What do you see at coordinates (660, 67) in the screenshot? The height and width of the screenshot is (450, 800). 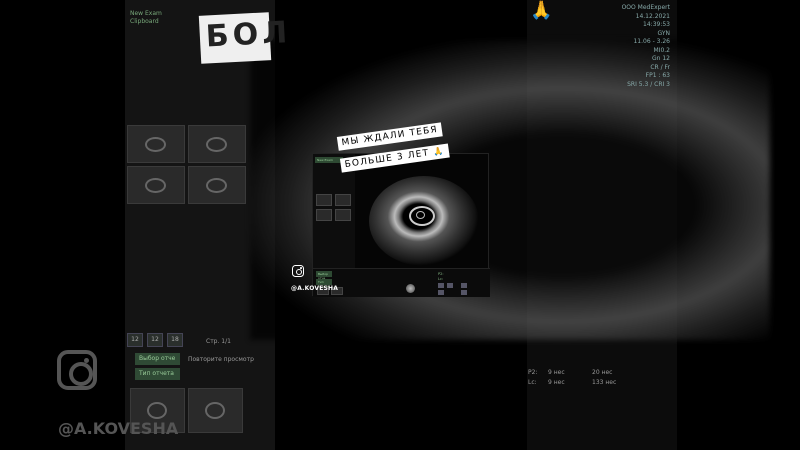 I see `bg-info-line: CR / Fr` at bounding box center [660, 67].